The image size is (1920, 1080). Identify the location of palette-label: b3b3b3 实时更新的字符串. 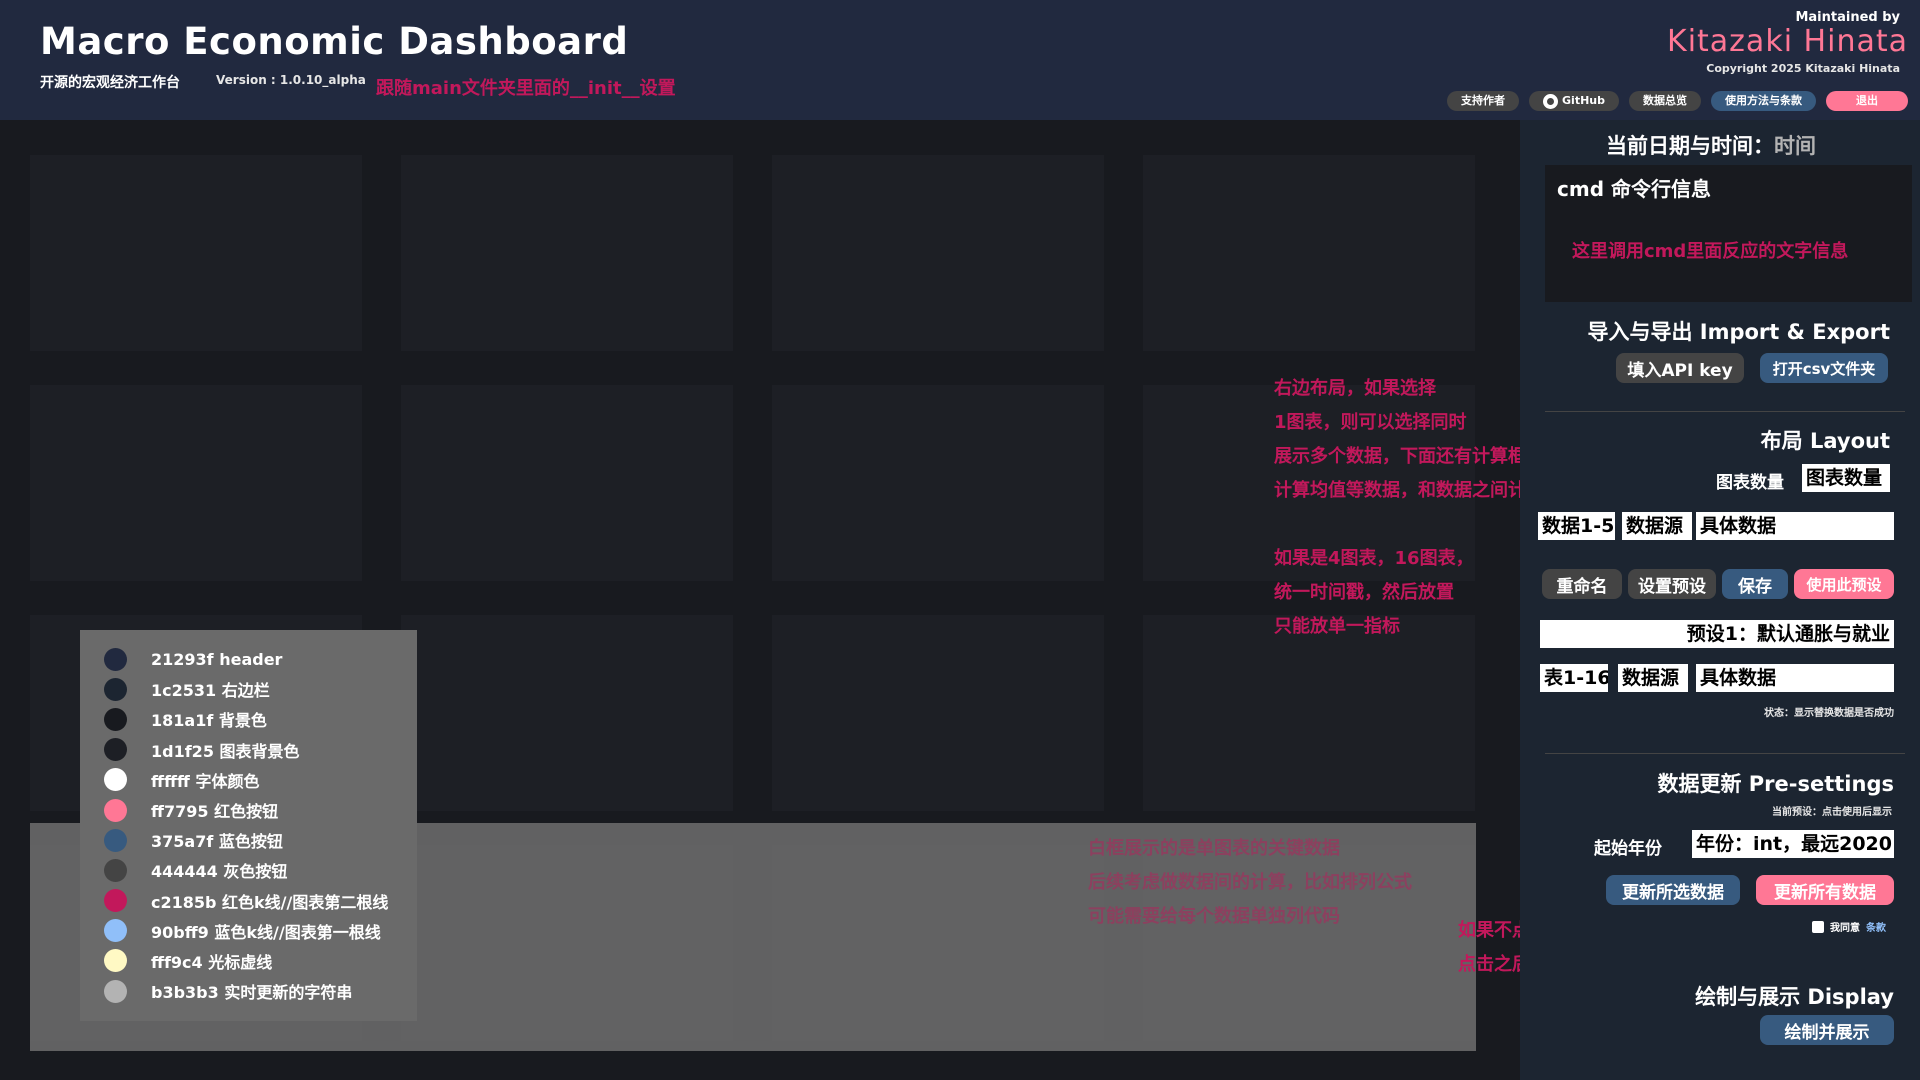
(252, 993).